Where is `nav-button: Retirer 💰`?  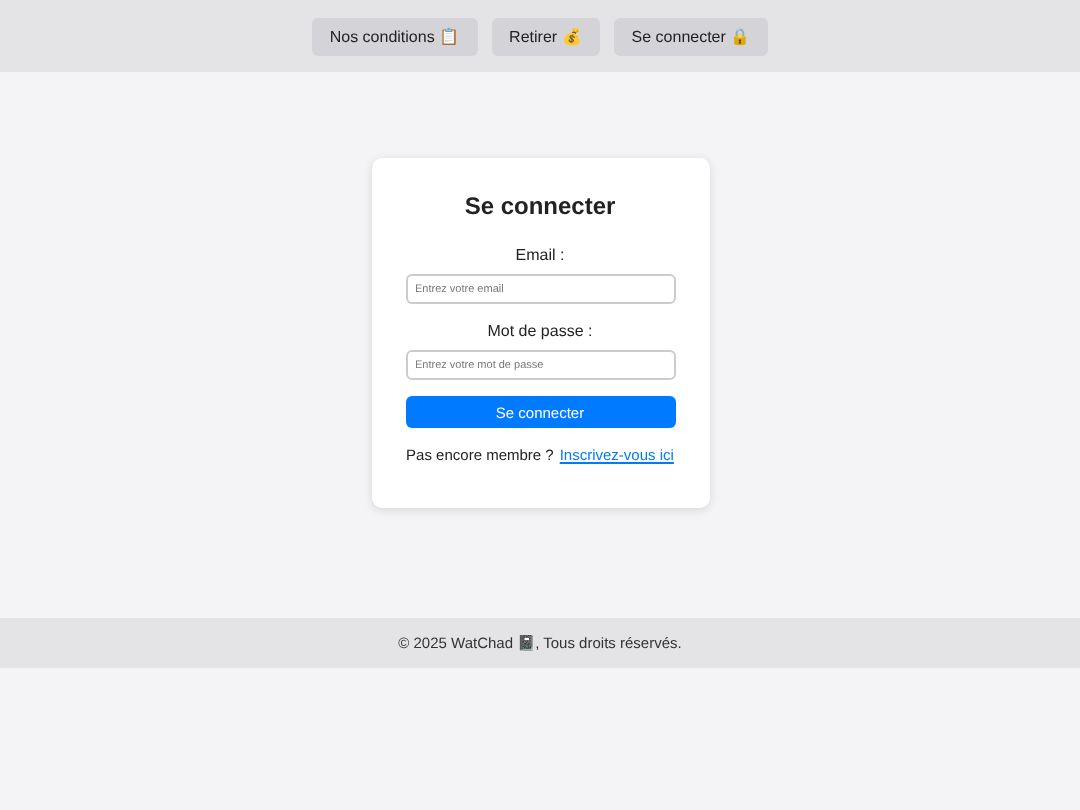 nav-button: Retirer 💰 is located at coordinates (545, 36).